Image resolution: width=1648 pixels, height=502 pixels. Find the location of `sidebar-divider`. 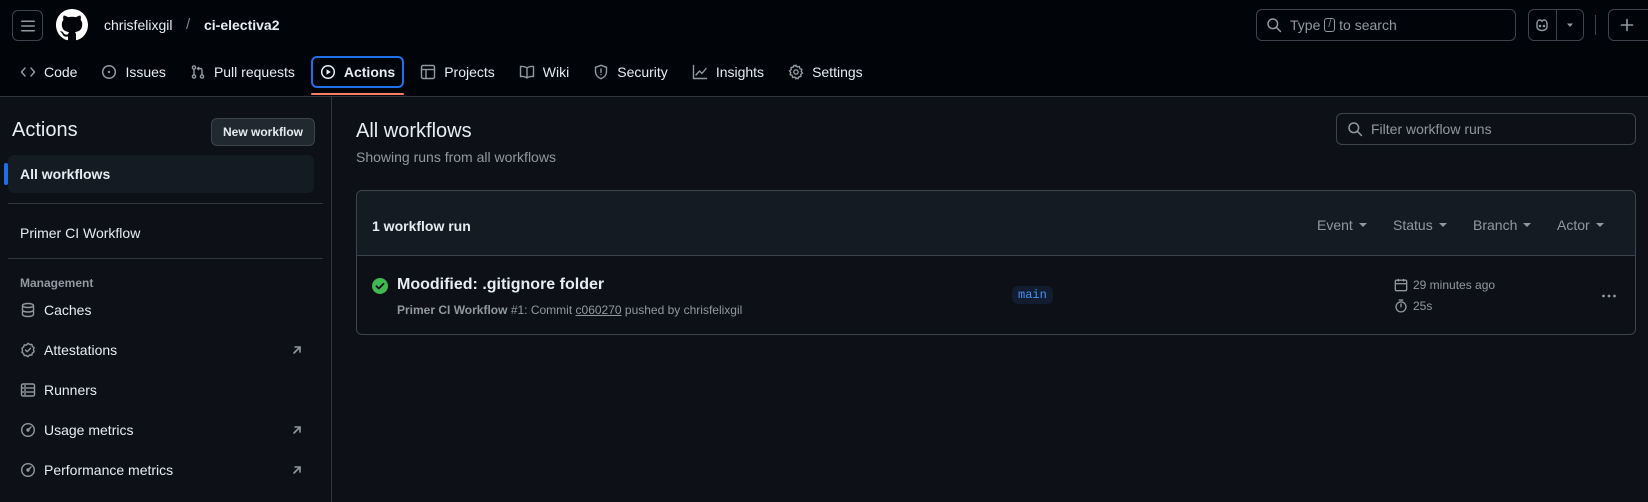

sidebar-divider is located at coordinates (165, 203).